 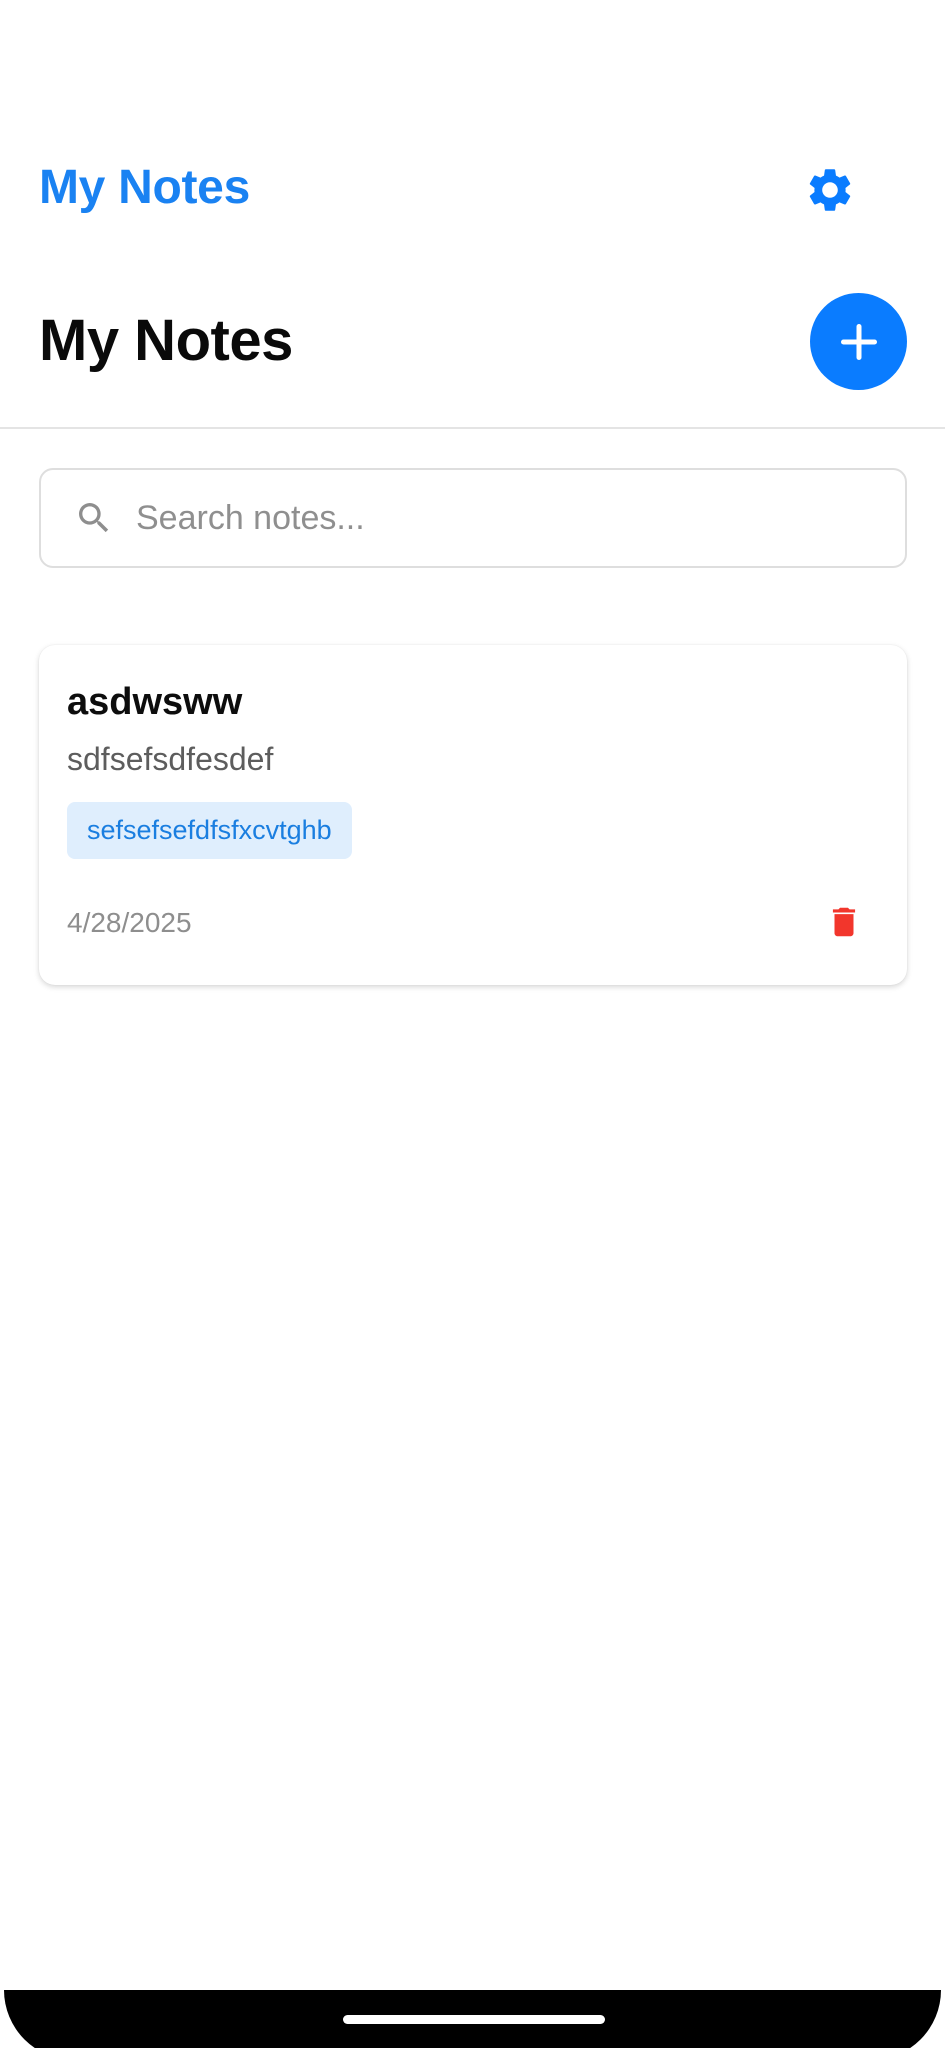 What do you see at coordinates (144, 187) in the screenshot?
I see `app-title: My Notes` at bounding box center [144, 187].